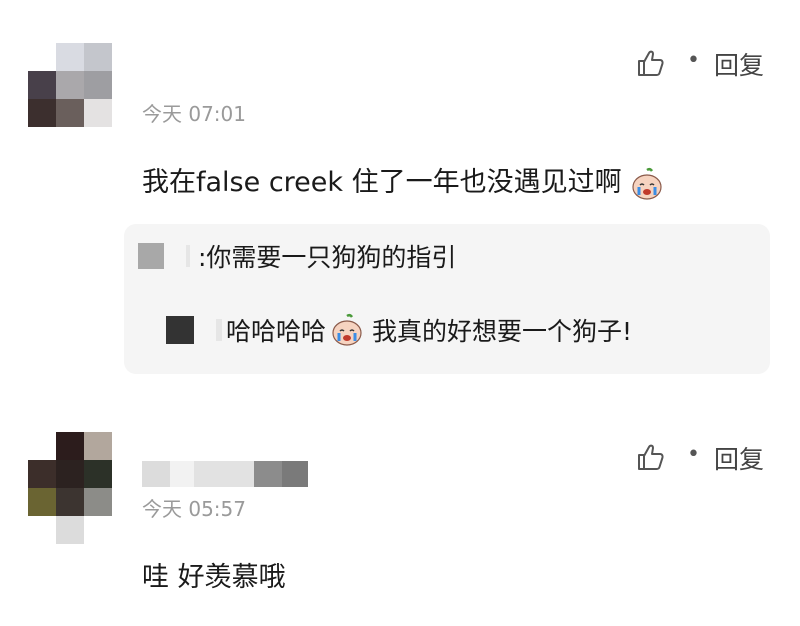 Image resolution: width=800 pixels, height=626 pixels. Describe the element at coordinates (194, 114) in the screenshot. I see `comment-timestamp: 今天 07:01` at that location.